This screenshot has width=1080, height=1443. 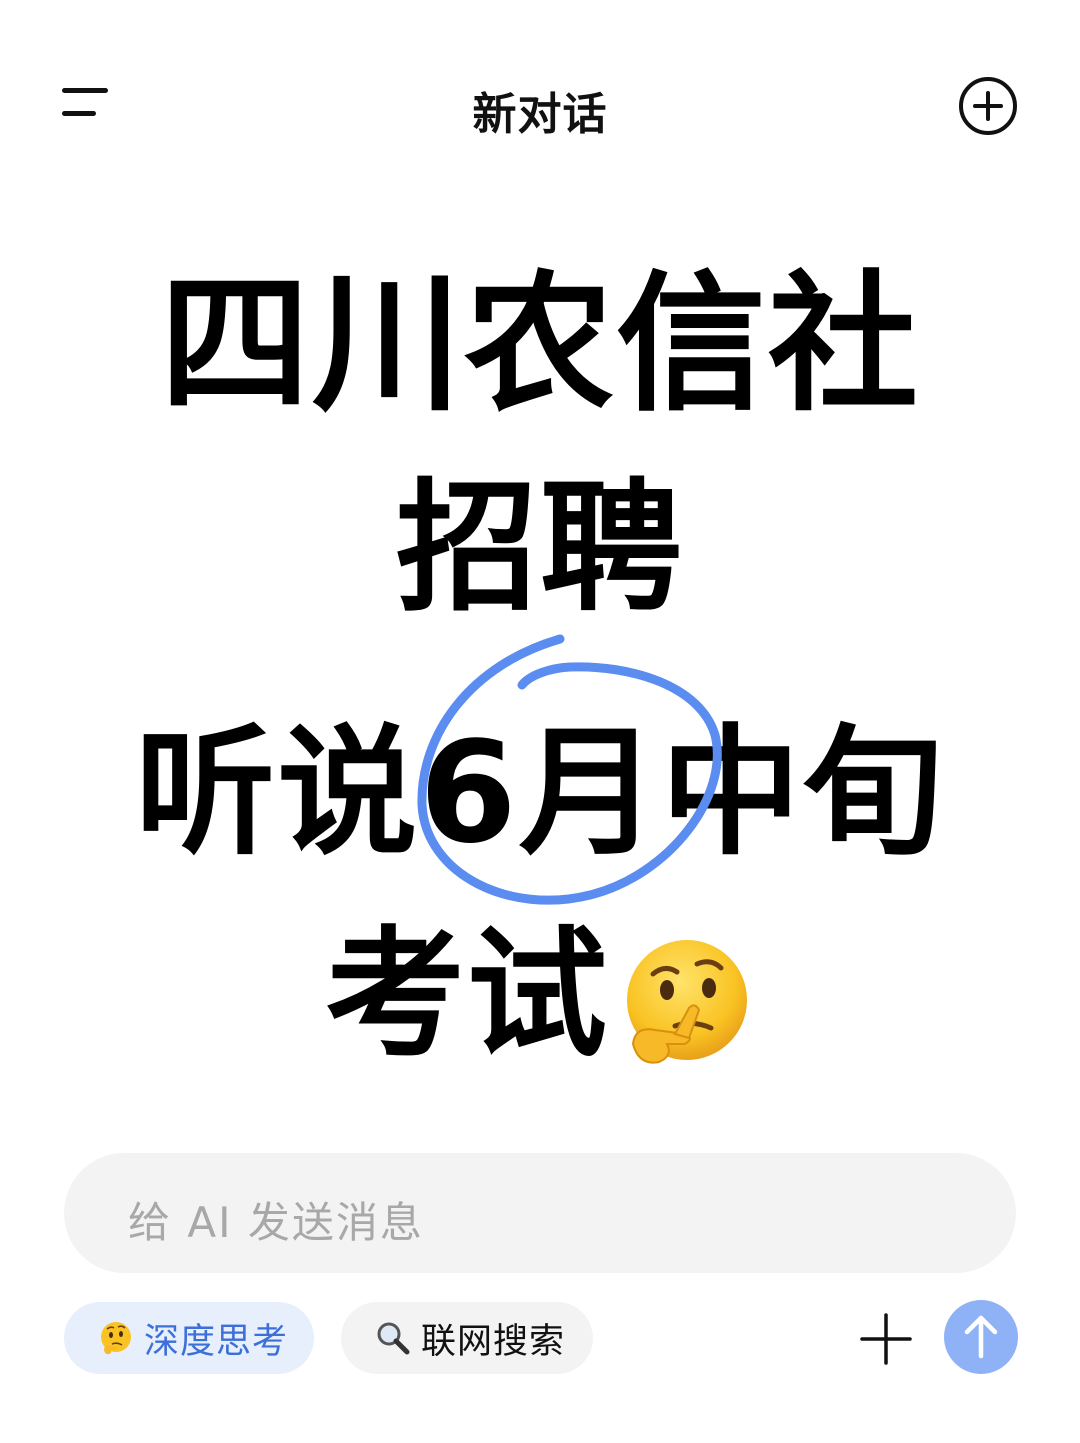 I want to click on headline-line-4-text: 考试, so click(x=466, y=995).